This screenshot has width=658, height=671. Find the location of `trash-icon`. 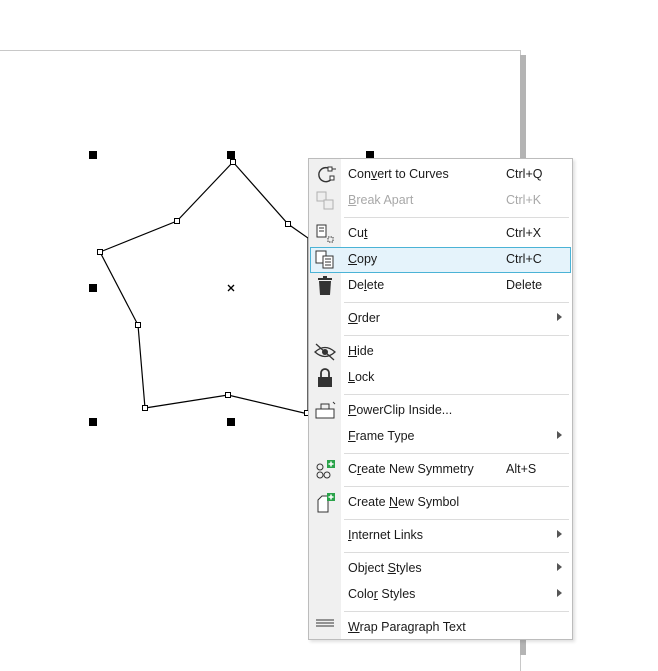

trash-icon is located at coordinates (325, 286).